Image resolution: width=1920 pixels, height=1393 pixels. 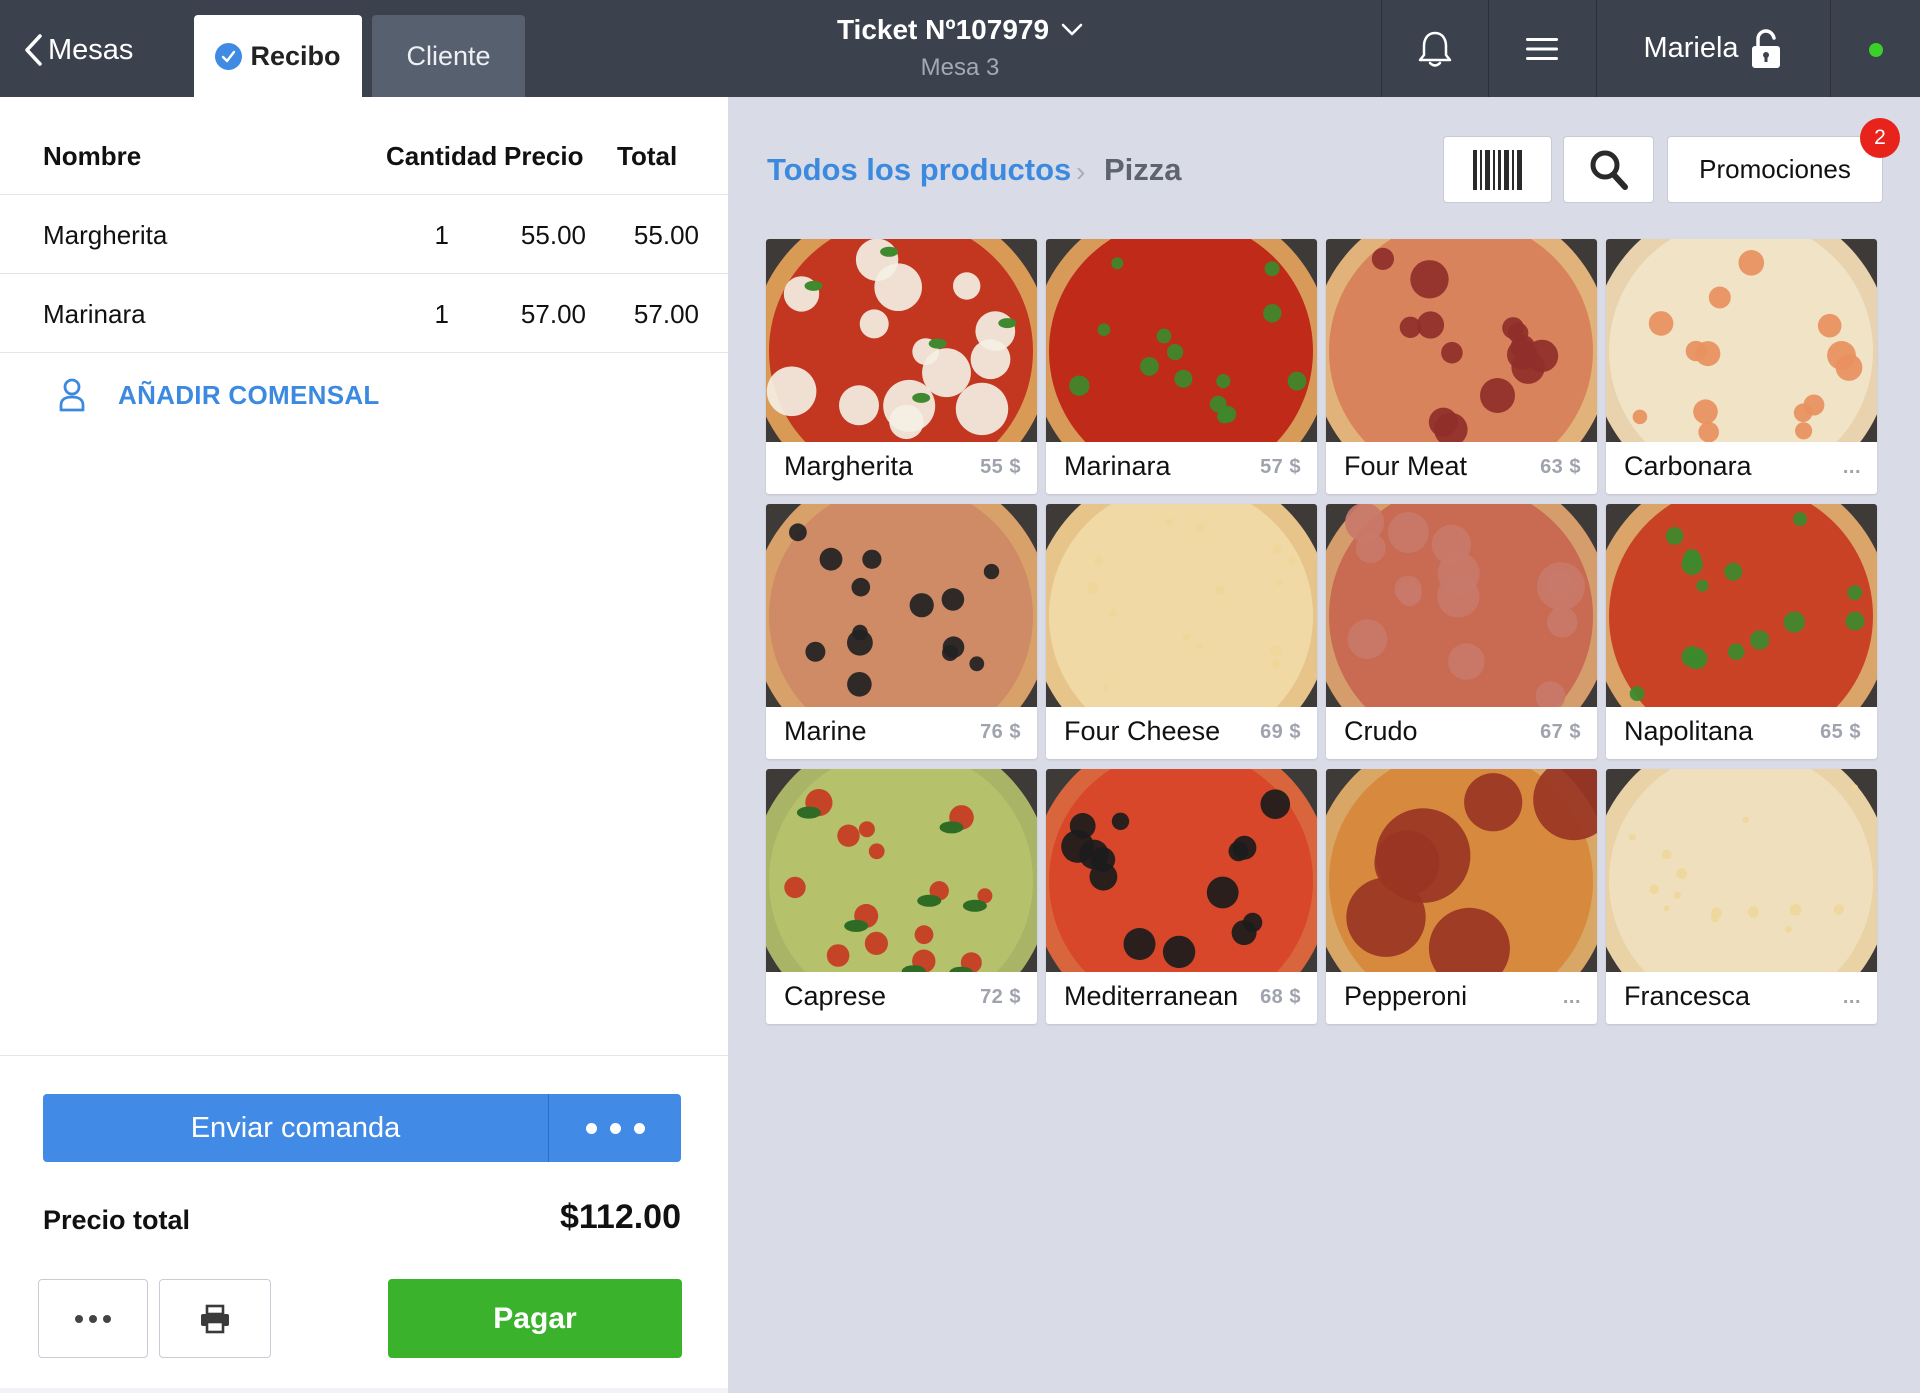 I want to click on tab-client: Cliente, so click(x=448, y=56).